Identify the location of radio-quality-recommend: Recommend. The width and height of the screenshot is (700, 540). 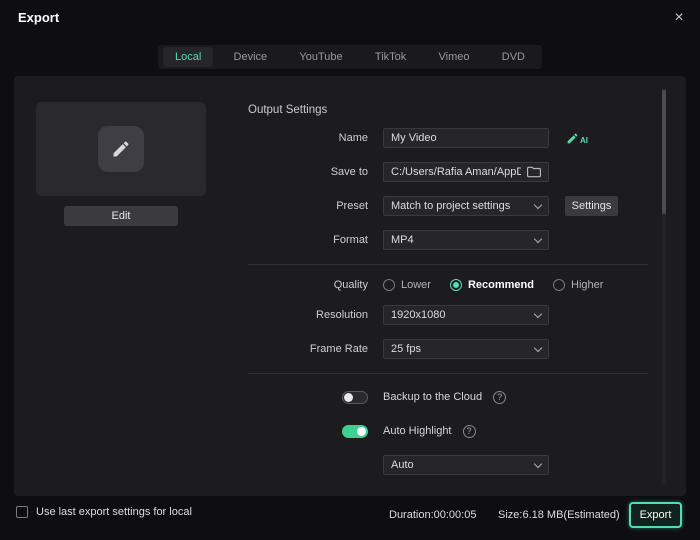
(491, 285).